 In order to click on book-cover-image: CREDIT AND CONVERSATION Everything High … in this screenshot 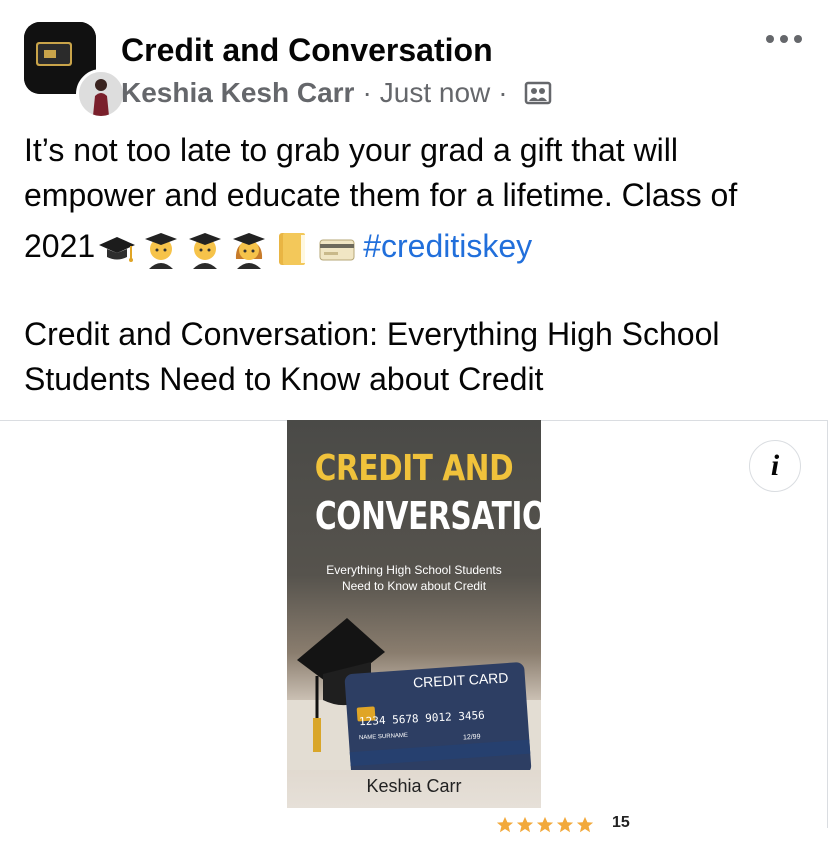, I will do `click(414, 614)`.